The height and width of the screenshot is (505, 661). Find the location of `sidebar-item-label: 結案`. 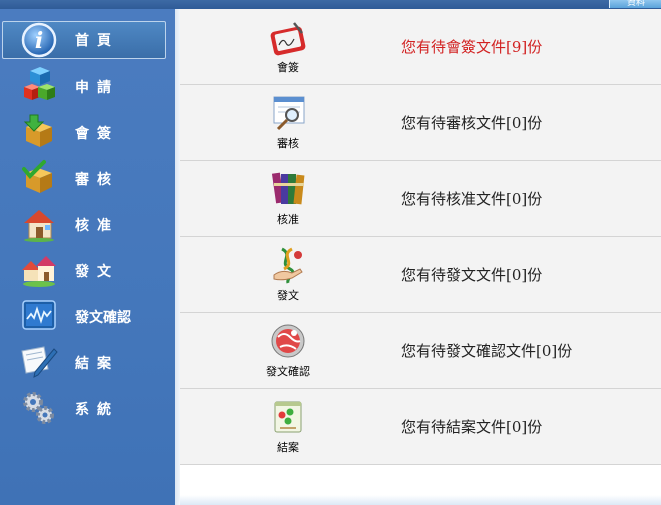

sidebar-item-label: 結案 is located at coordinates (97, 364).